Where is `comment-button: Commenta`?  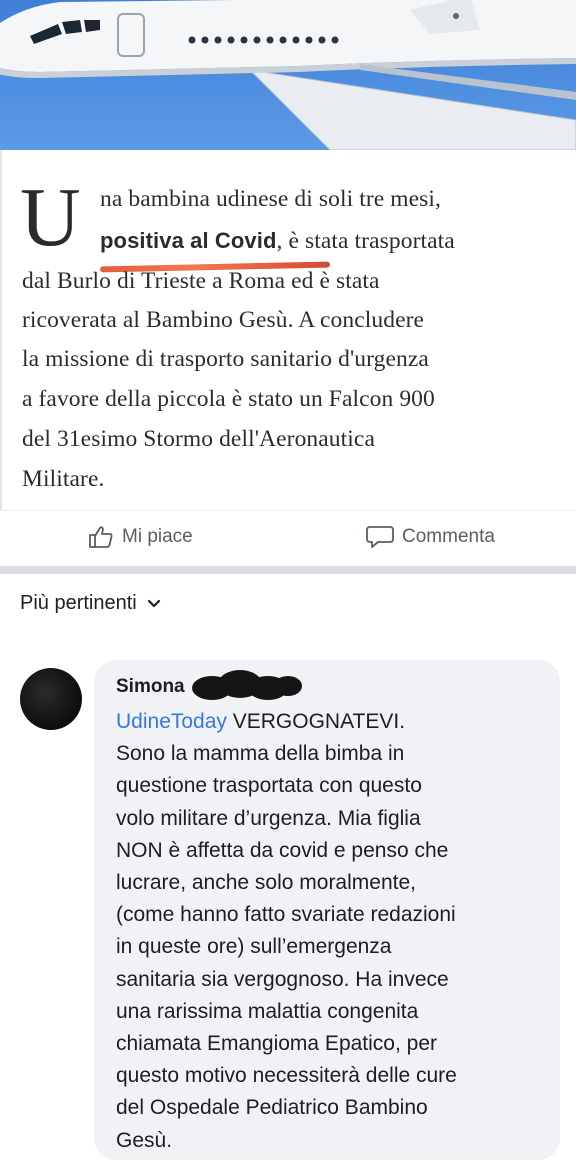
comment-button: Commenta is located at coordinates (430, 537).